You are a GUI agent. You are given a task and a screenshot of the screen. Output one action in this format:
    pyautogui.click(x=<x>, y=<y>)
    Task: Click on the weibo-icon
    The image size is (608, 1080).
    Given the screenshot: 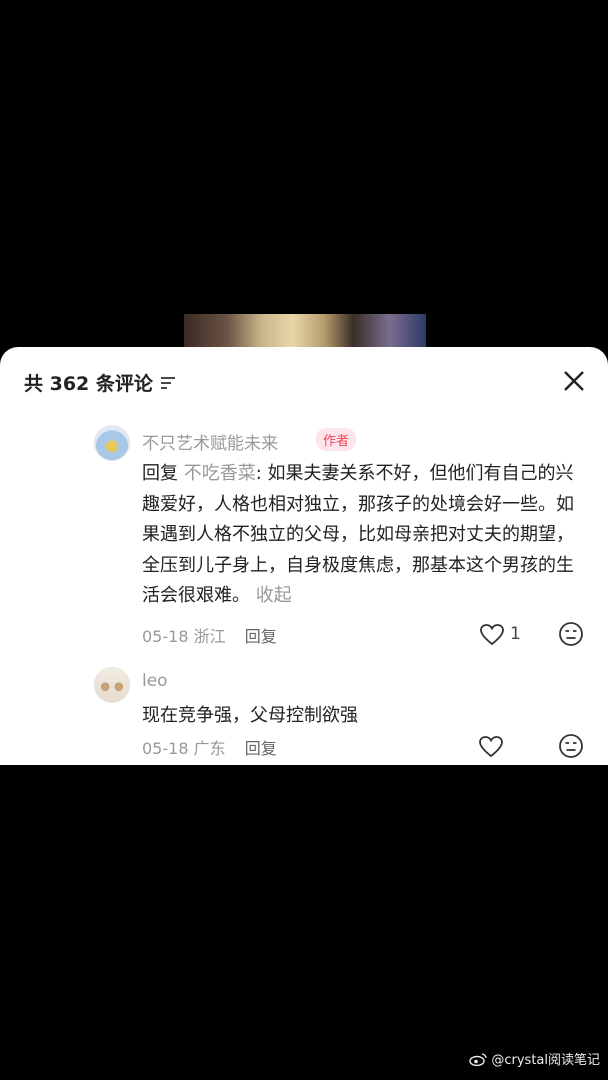 What is the action you would take?
    pyautogui.click(x=478, y=1059)
    